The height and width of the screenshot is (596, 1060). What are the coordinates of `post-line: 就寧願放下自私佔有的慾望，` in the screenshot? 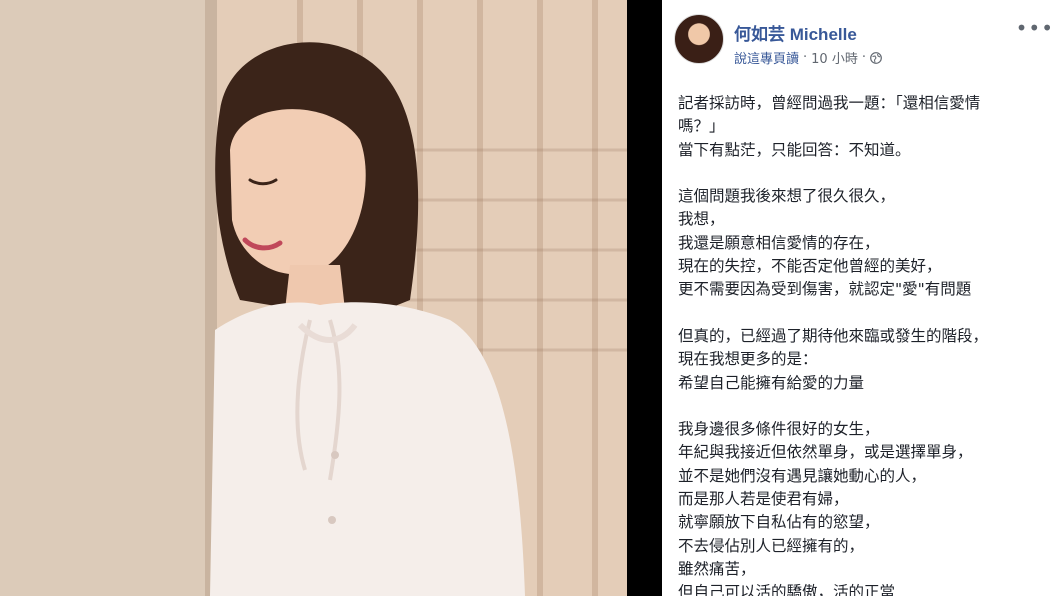 It's located at (779, 522).